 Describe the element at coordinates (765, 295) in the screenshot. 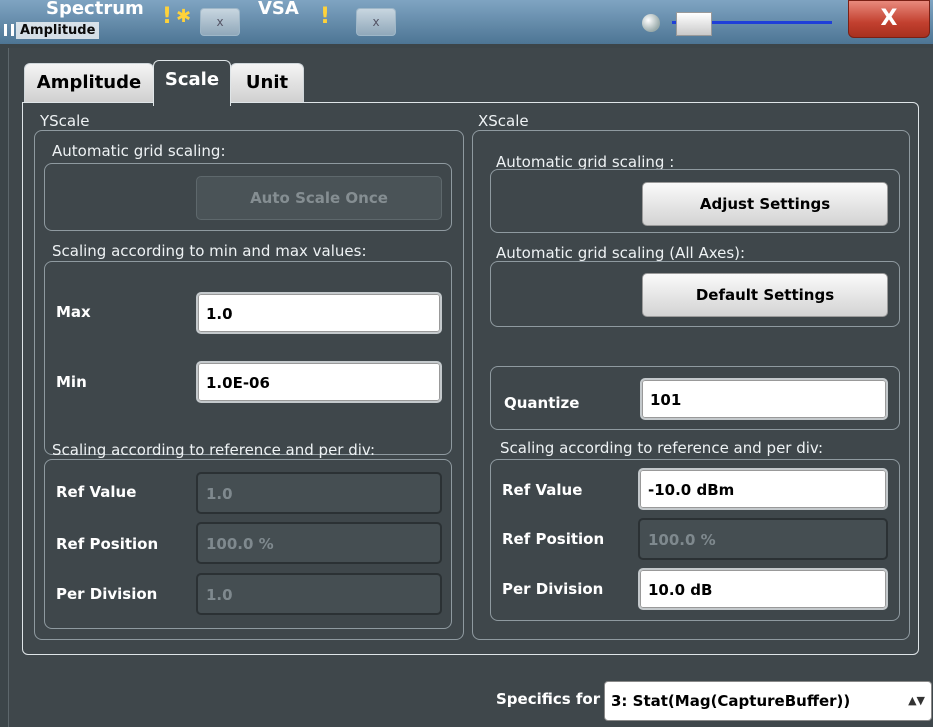

I see `default-settings-button: Default Settings` at that location.